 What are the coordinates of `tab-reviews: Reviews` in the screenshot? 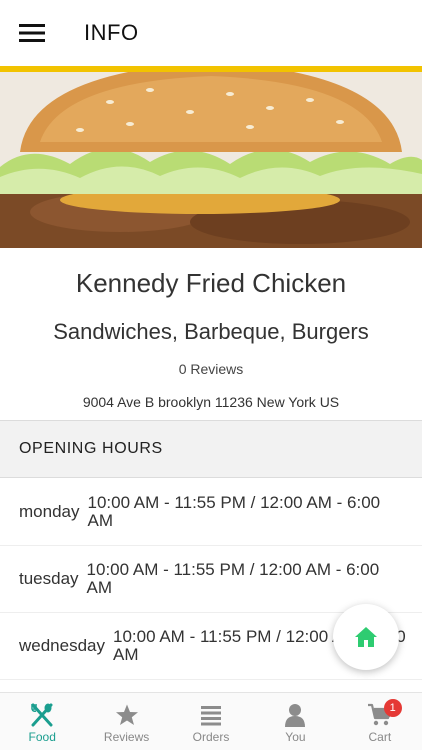 It's located at (126, 721).